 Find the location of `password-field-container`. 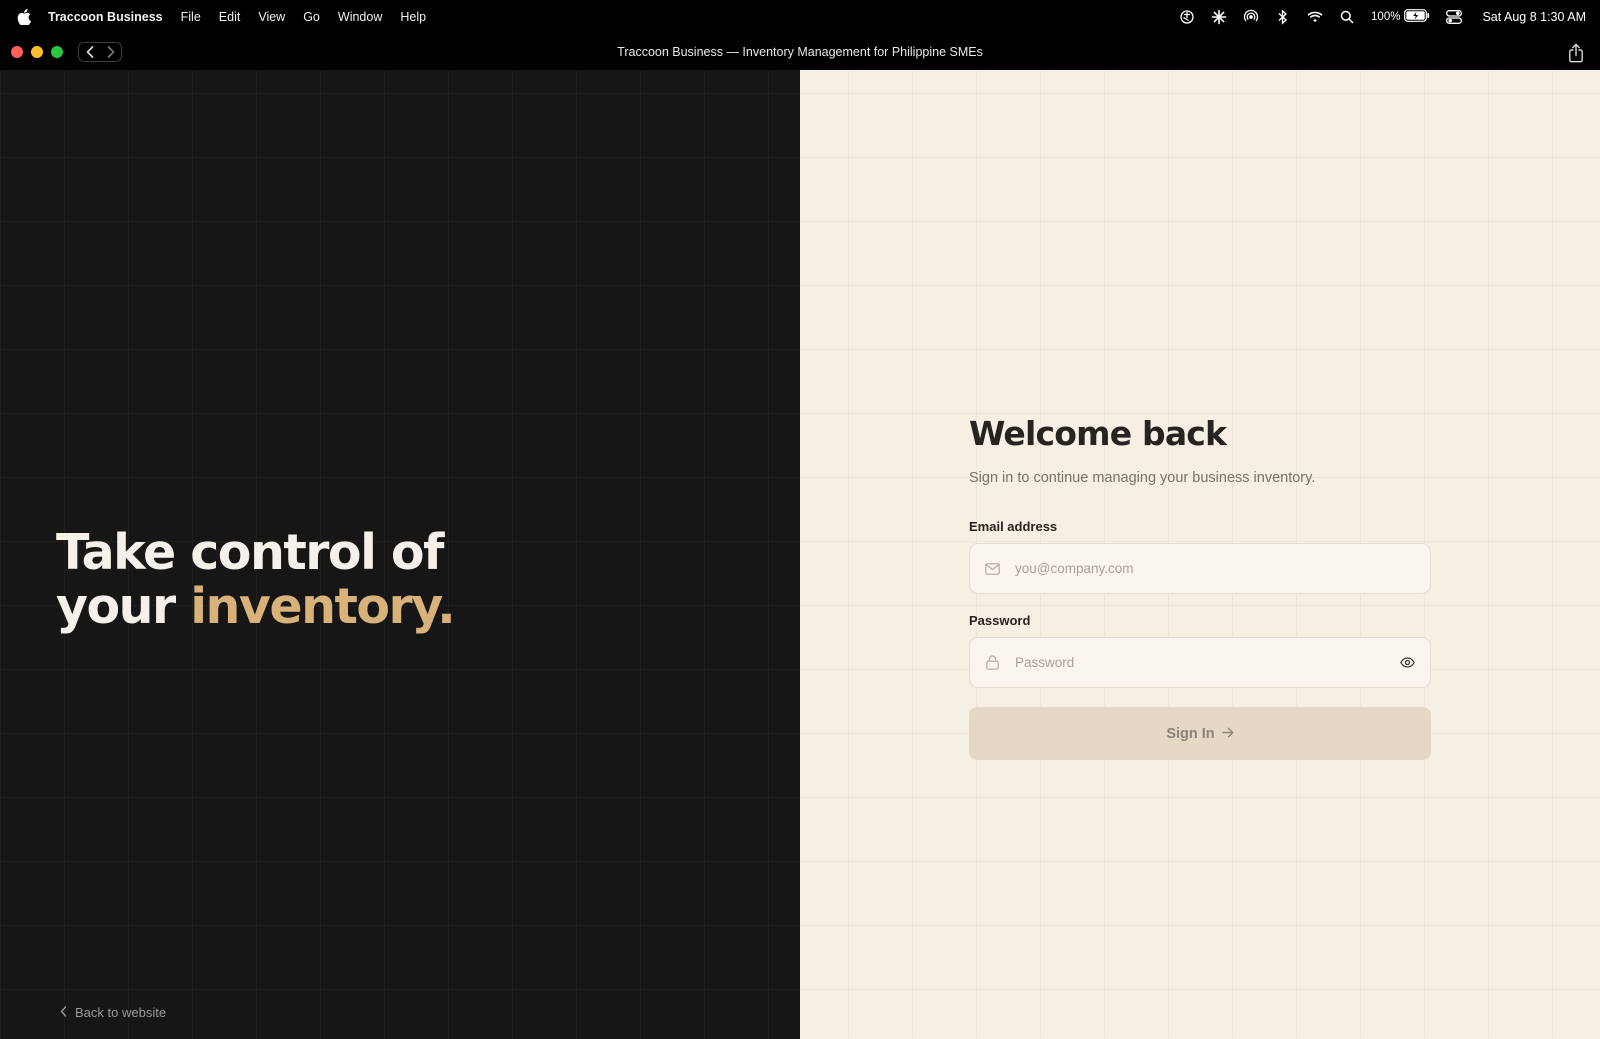

password-field-container is located at coordinates (1200, 662).